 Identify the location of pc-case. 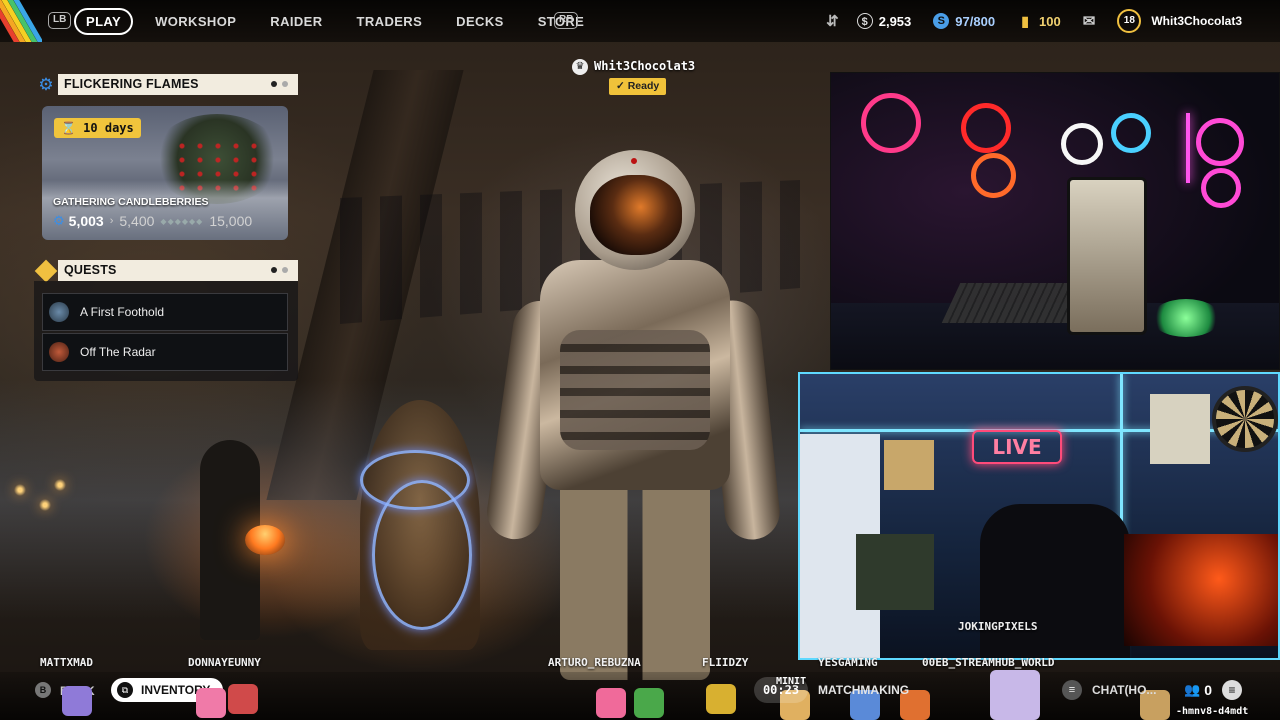
(1201, 590).